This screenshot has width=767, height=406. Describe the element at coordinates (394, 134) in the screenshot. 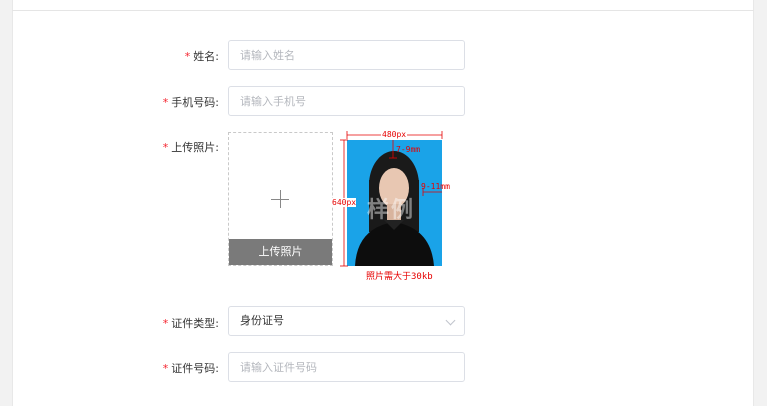

I see `sample-width-text: 480px` at that location.